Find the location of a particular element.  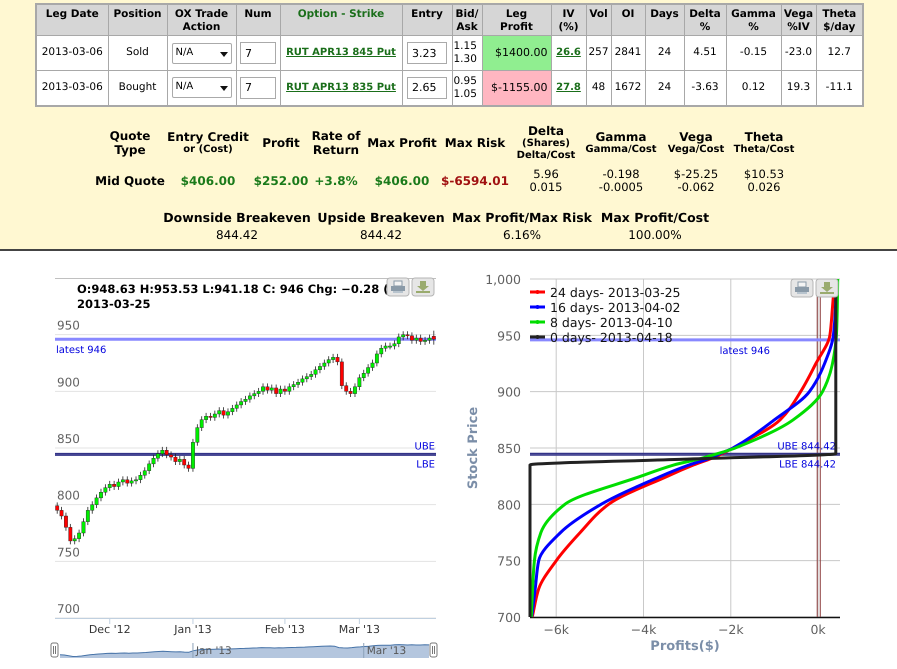

column-title: Max Risk is located at coordinates (475, 143).